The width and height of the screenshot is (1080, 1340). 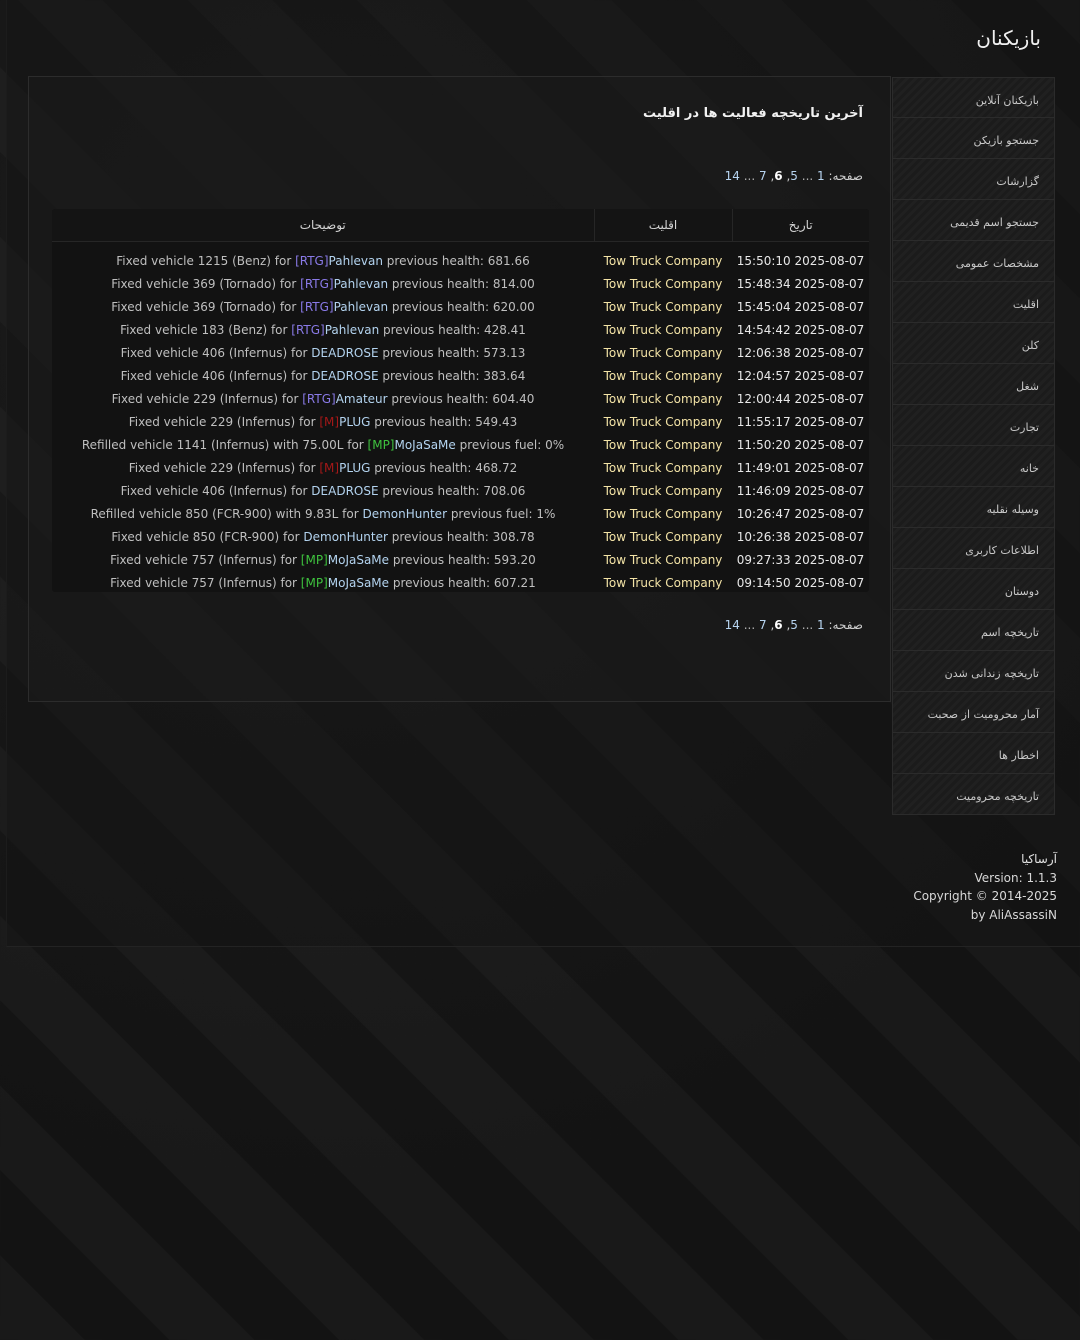 What do you see at coordinates (358, 582) in the screenshot?
I see `player-name: MoJaSaMe` at bounding box center [358, 582].